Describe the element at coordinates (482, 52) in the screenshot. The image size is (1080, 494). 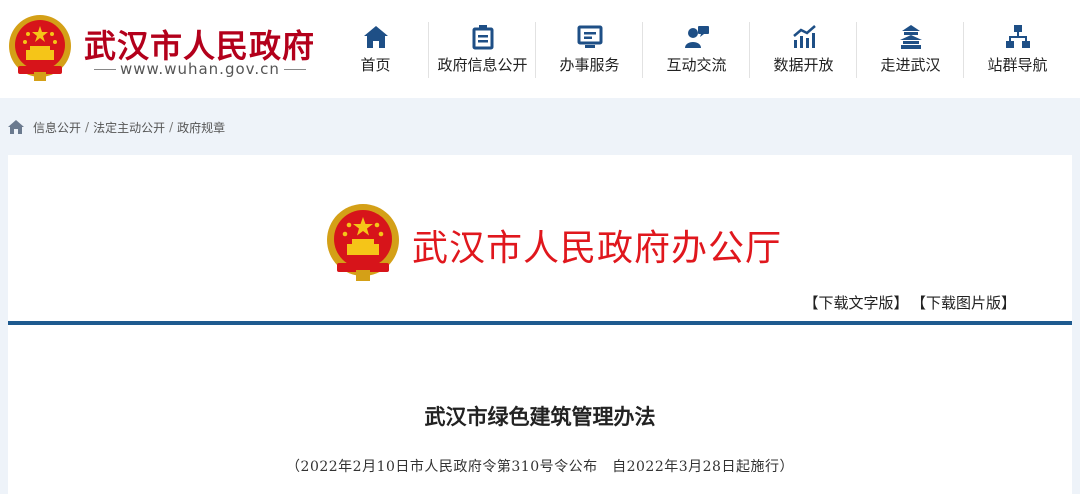
I see `nav-item-gov-info: 政府信息公开` at that location.